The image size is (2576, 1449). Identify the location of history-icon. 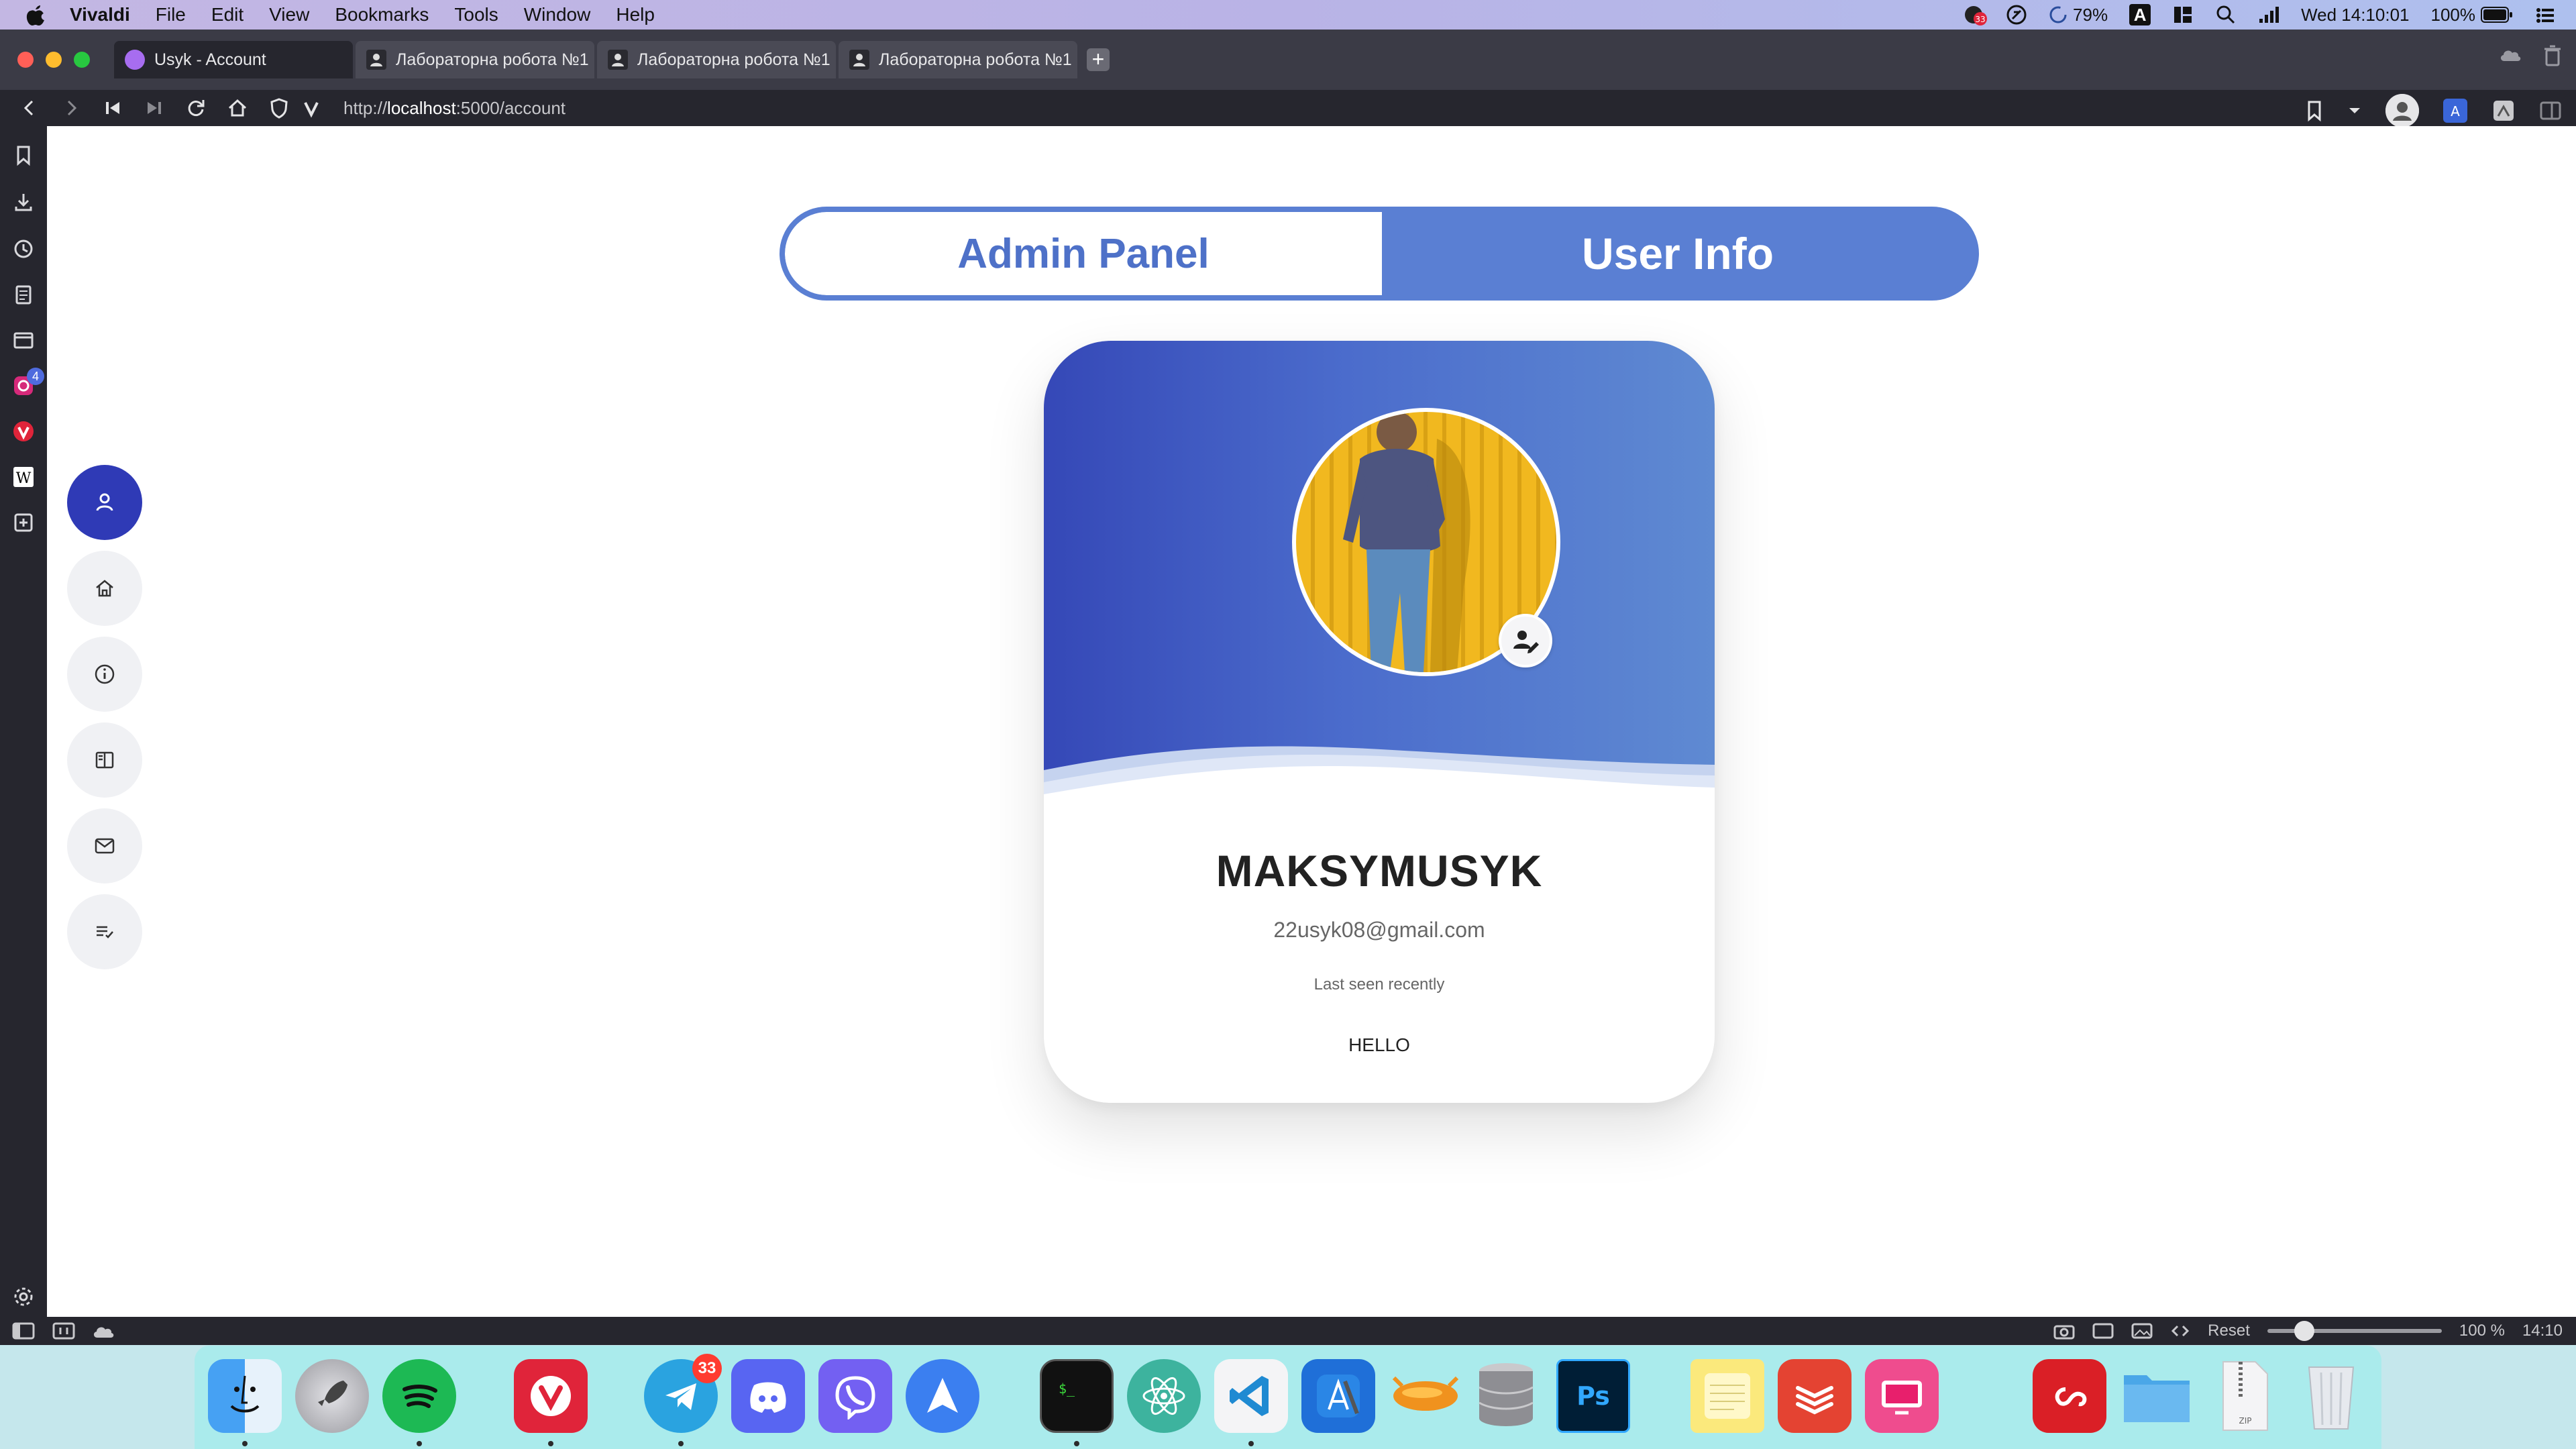
(23, 248).